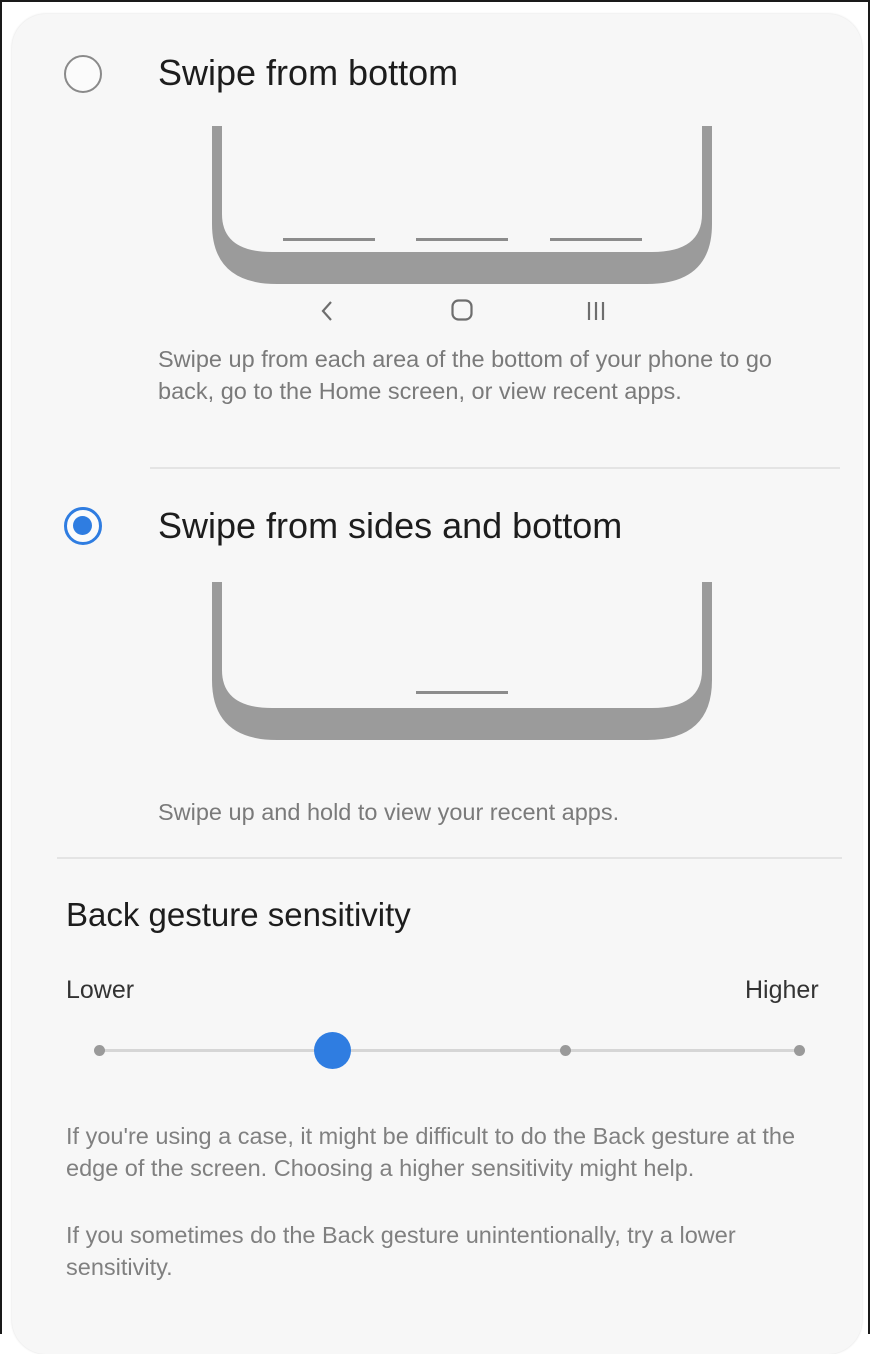 Image resolution: width=870 pixels, height=1354 pixels. I want to click on slider-track, so click(449, 1050).